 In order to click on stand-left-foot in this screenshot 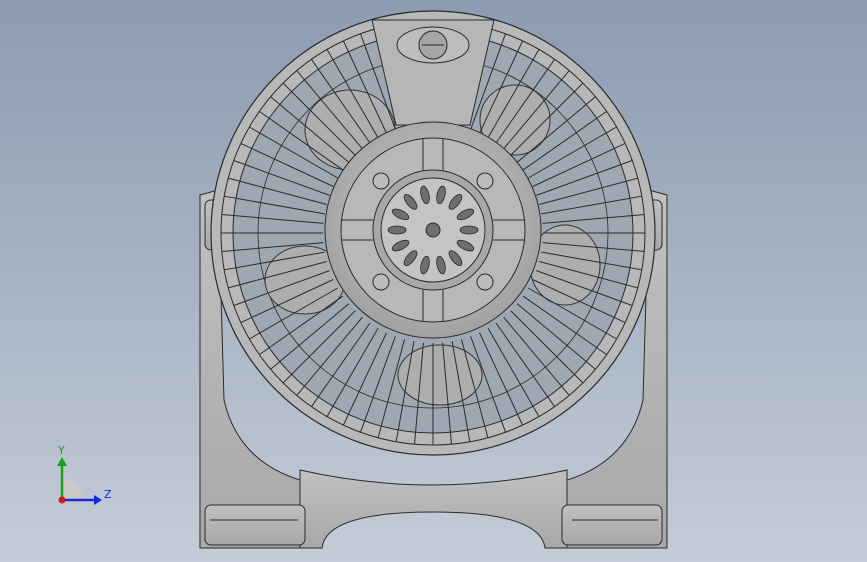, I will do `click(255, 525)`.